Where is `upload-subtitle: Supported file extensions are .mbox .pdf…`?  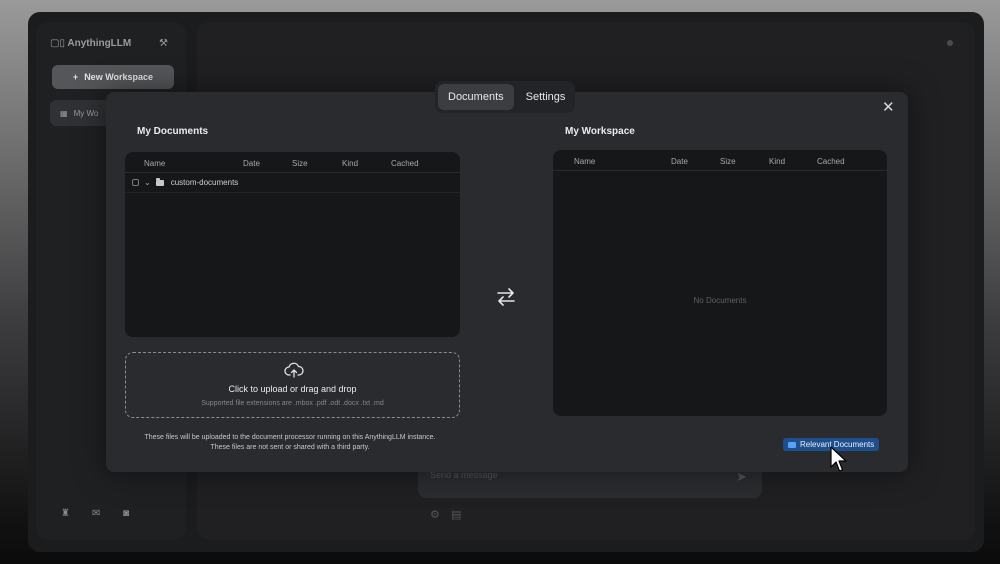
upload-subtitle: Supported file extensions are .mbox .pdf… is located at coordinates (292, 403).